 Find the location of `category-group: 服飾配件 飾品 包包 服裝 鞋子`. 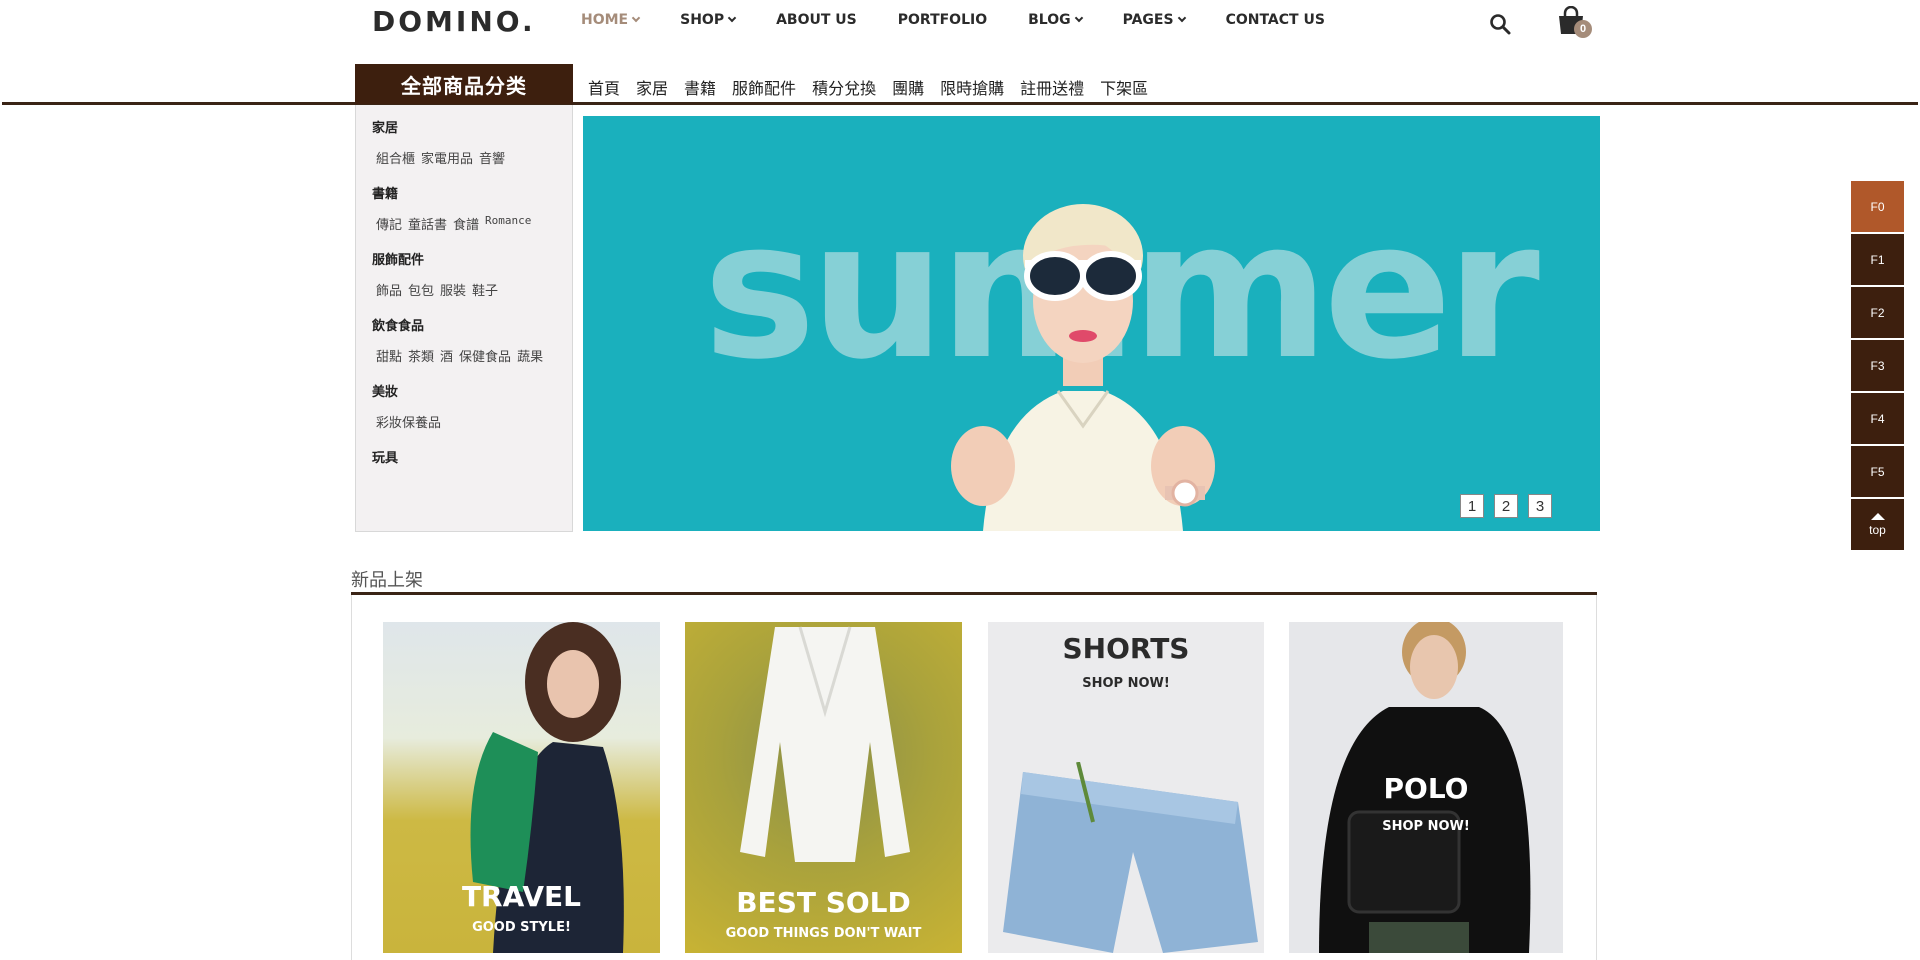

category-group: 服飾配件 飾品 包包 服裝 鞋子 is located at coordinates (435, 274).